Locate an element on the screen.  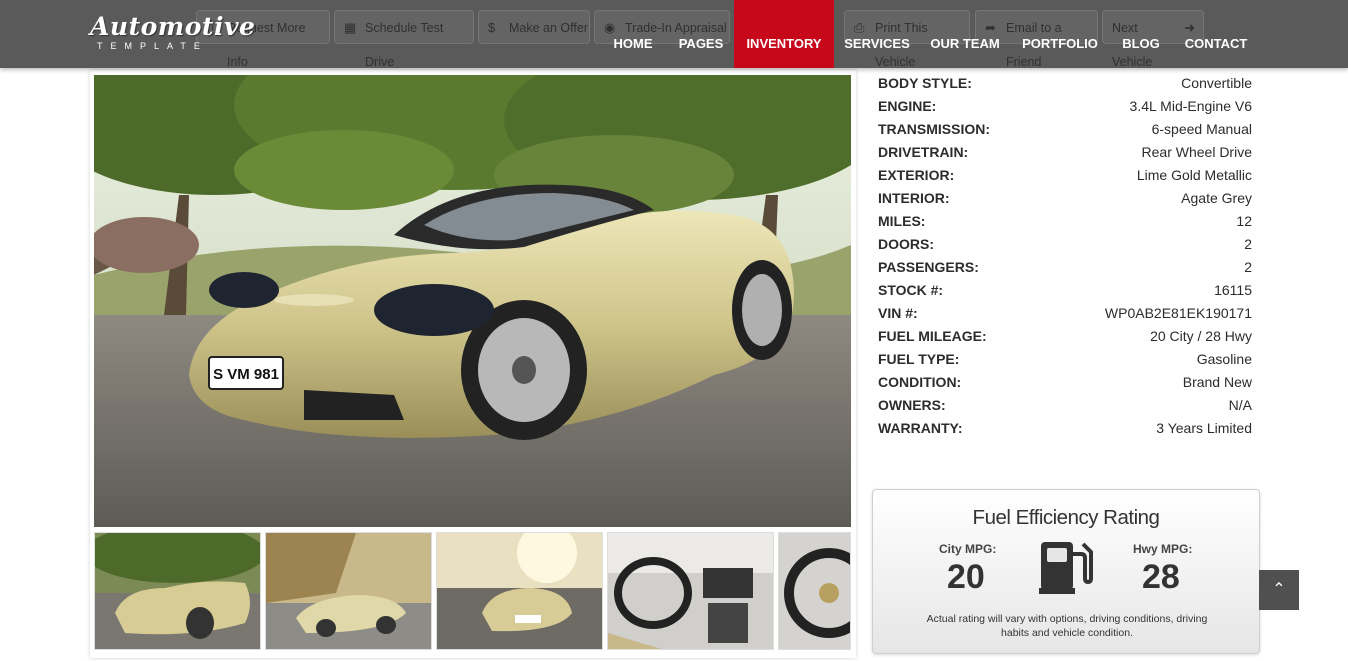
spec-interior: INTERIOR: Agate Grey is located at coordinates (1065, 198).